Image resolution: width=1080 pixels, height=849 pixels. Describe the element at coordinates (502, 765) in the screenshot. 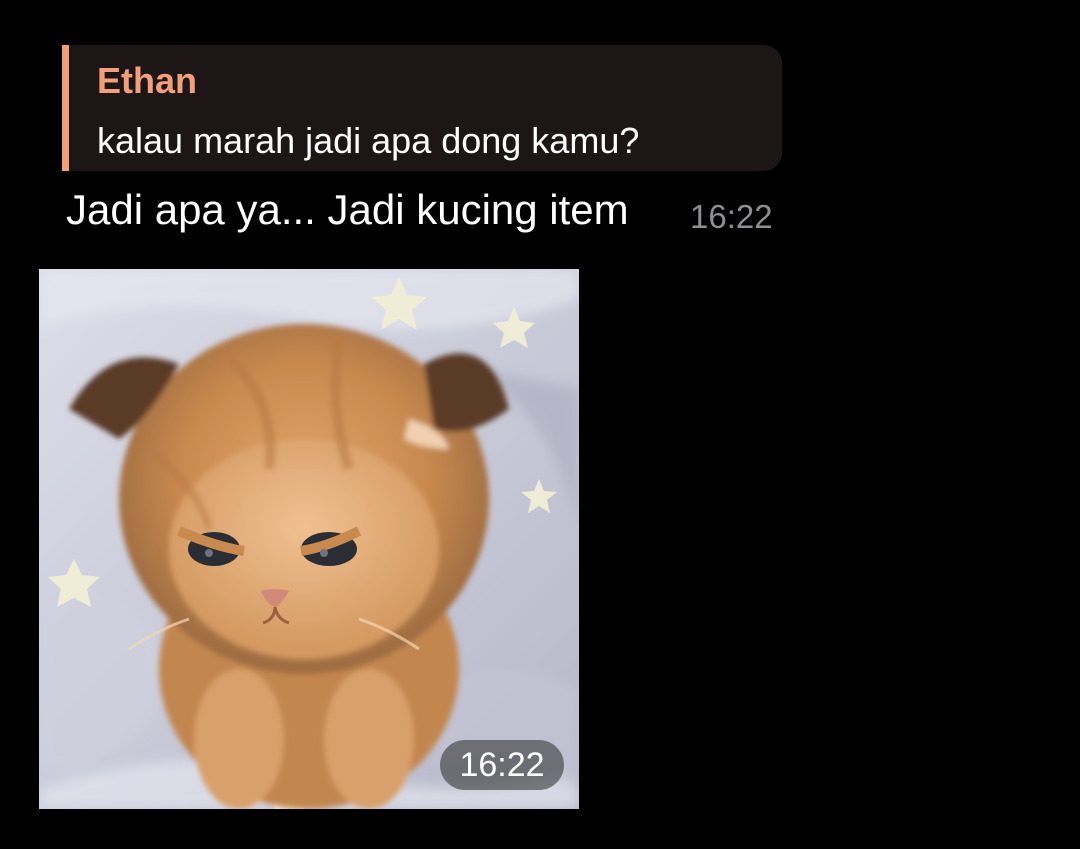

I see `photo-timestamp: 16:22` at that location.